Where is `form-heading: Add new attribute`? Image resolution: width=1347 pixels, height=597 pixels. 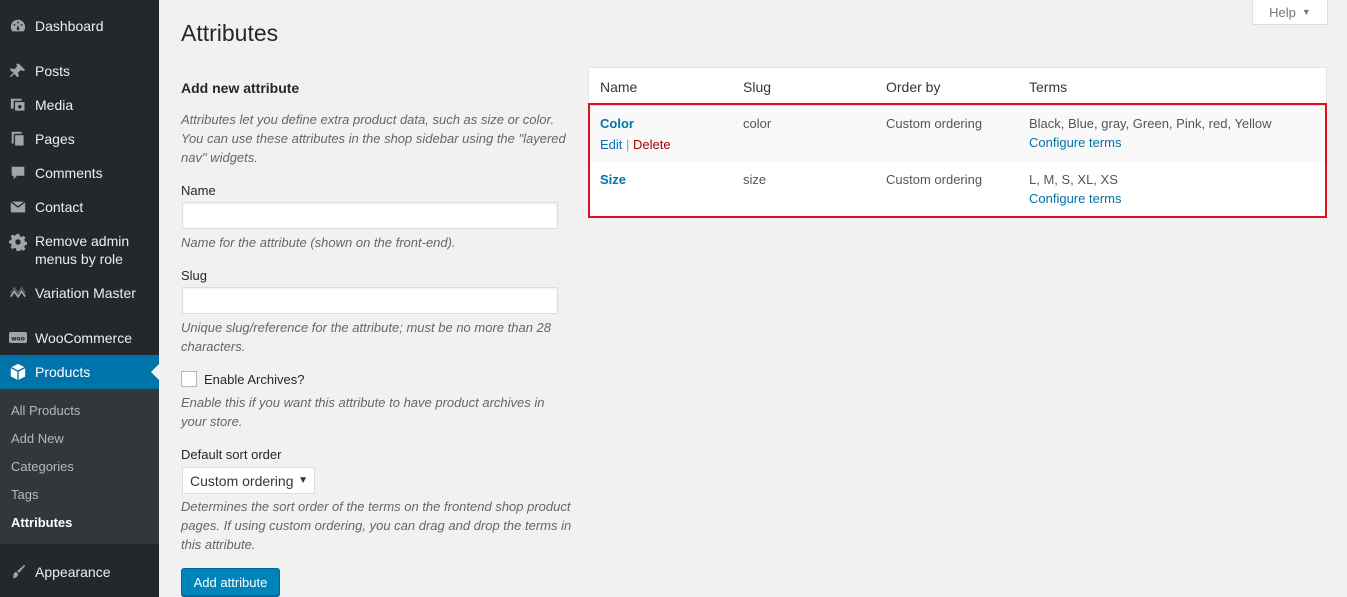 form-heading: Add new attribute is located at coordinates (240, 88).